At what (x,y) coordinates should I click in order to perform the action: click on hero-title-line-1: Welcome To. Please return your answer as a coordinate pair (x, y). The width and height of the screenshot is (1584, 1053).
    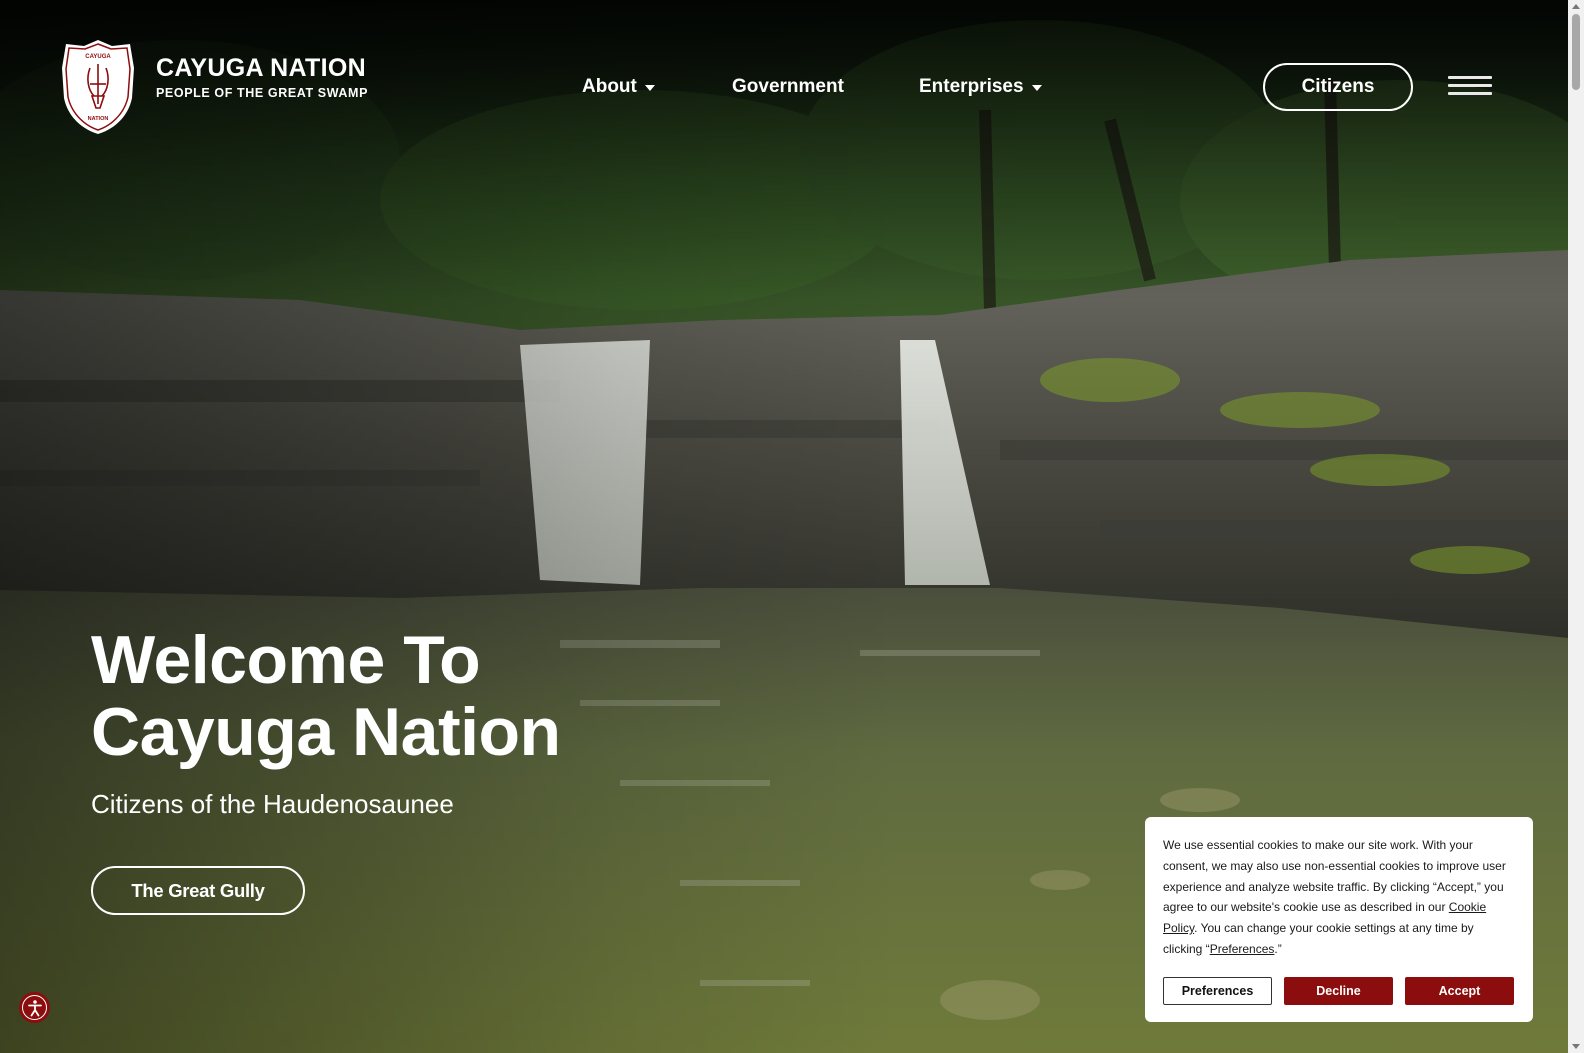
    Looking at the image, I should click on (286, 660).